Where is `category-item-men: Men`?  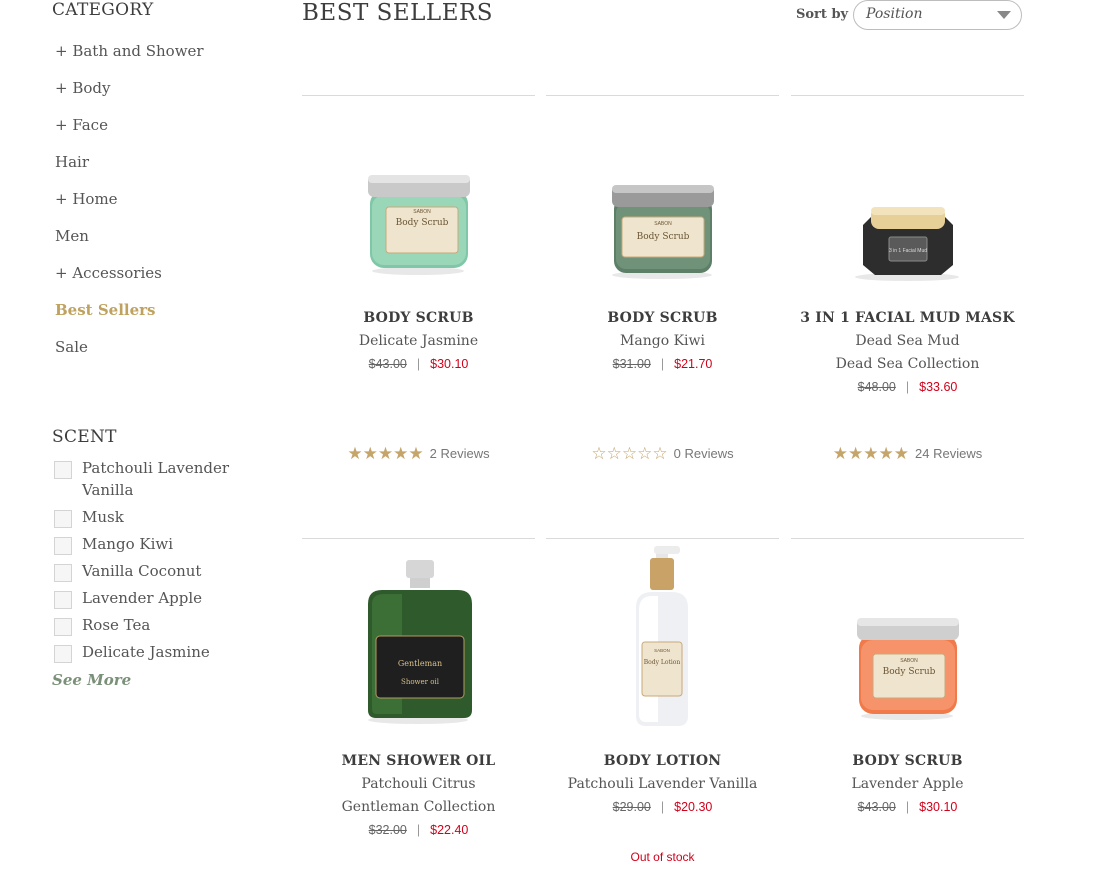
category-item-men: Men is located at coordinates (129, 245).